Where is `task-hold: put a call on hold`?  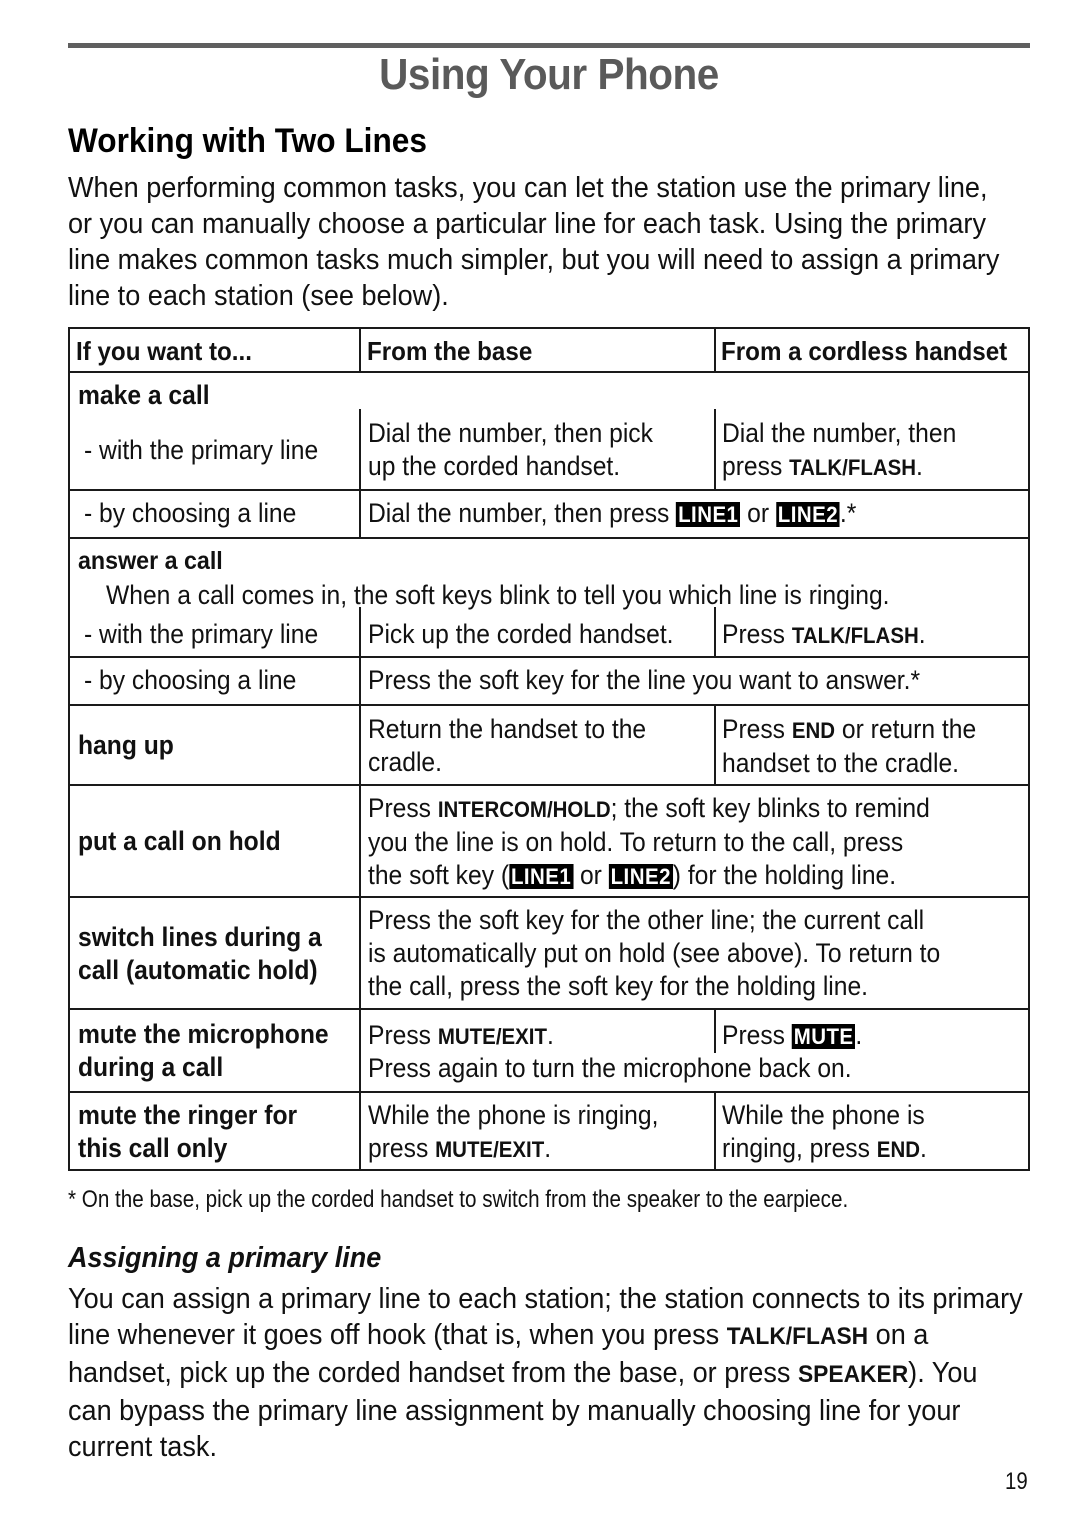
task-hold: put a call on hold is located at coordinates (179, 841).